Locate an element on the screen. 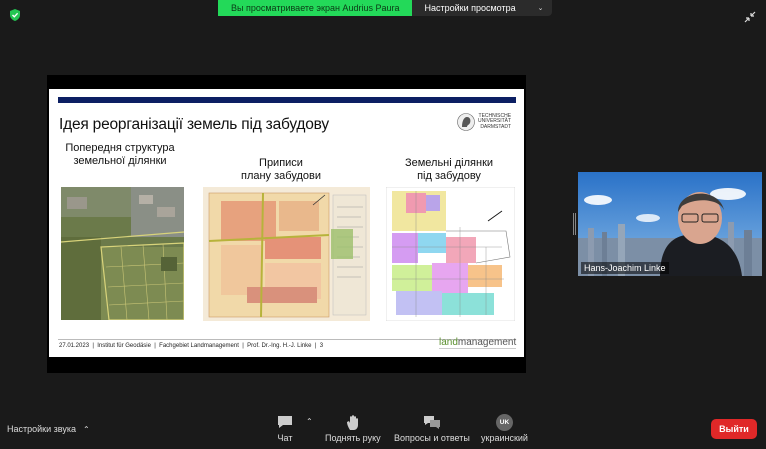 Image resolution: width=766 pixels, height=449 pixels. raise-hand-button: Поднять руку is located at coordinates (353, 428).